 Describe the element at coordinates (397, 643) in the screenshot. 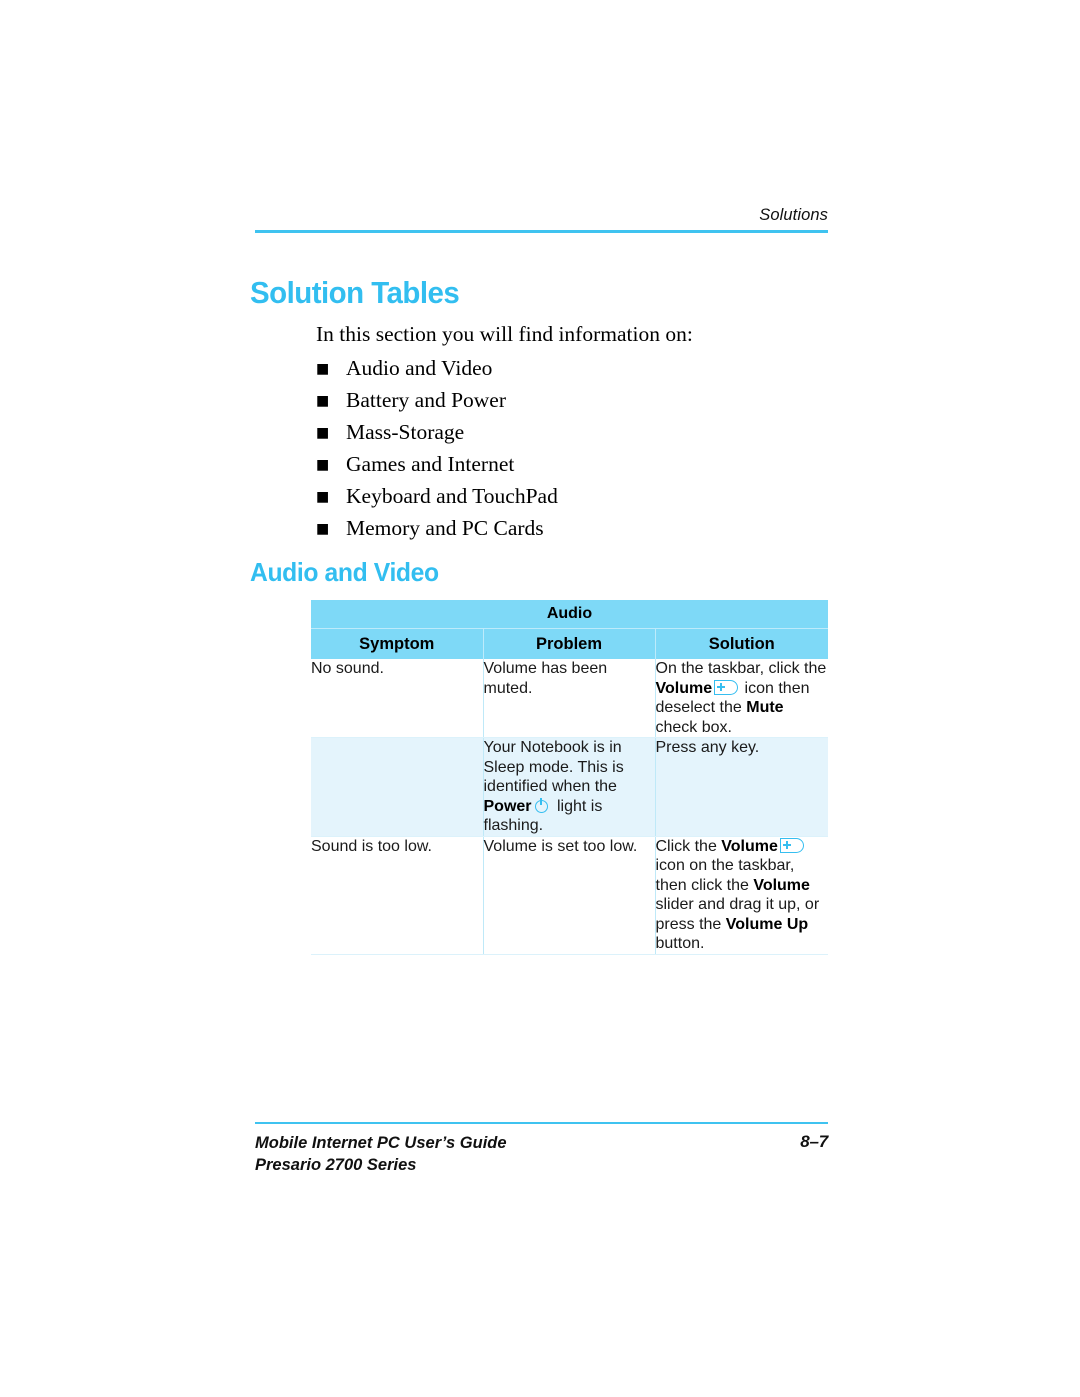

I see `column-header-symptom: Symptom` at that location.